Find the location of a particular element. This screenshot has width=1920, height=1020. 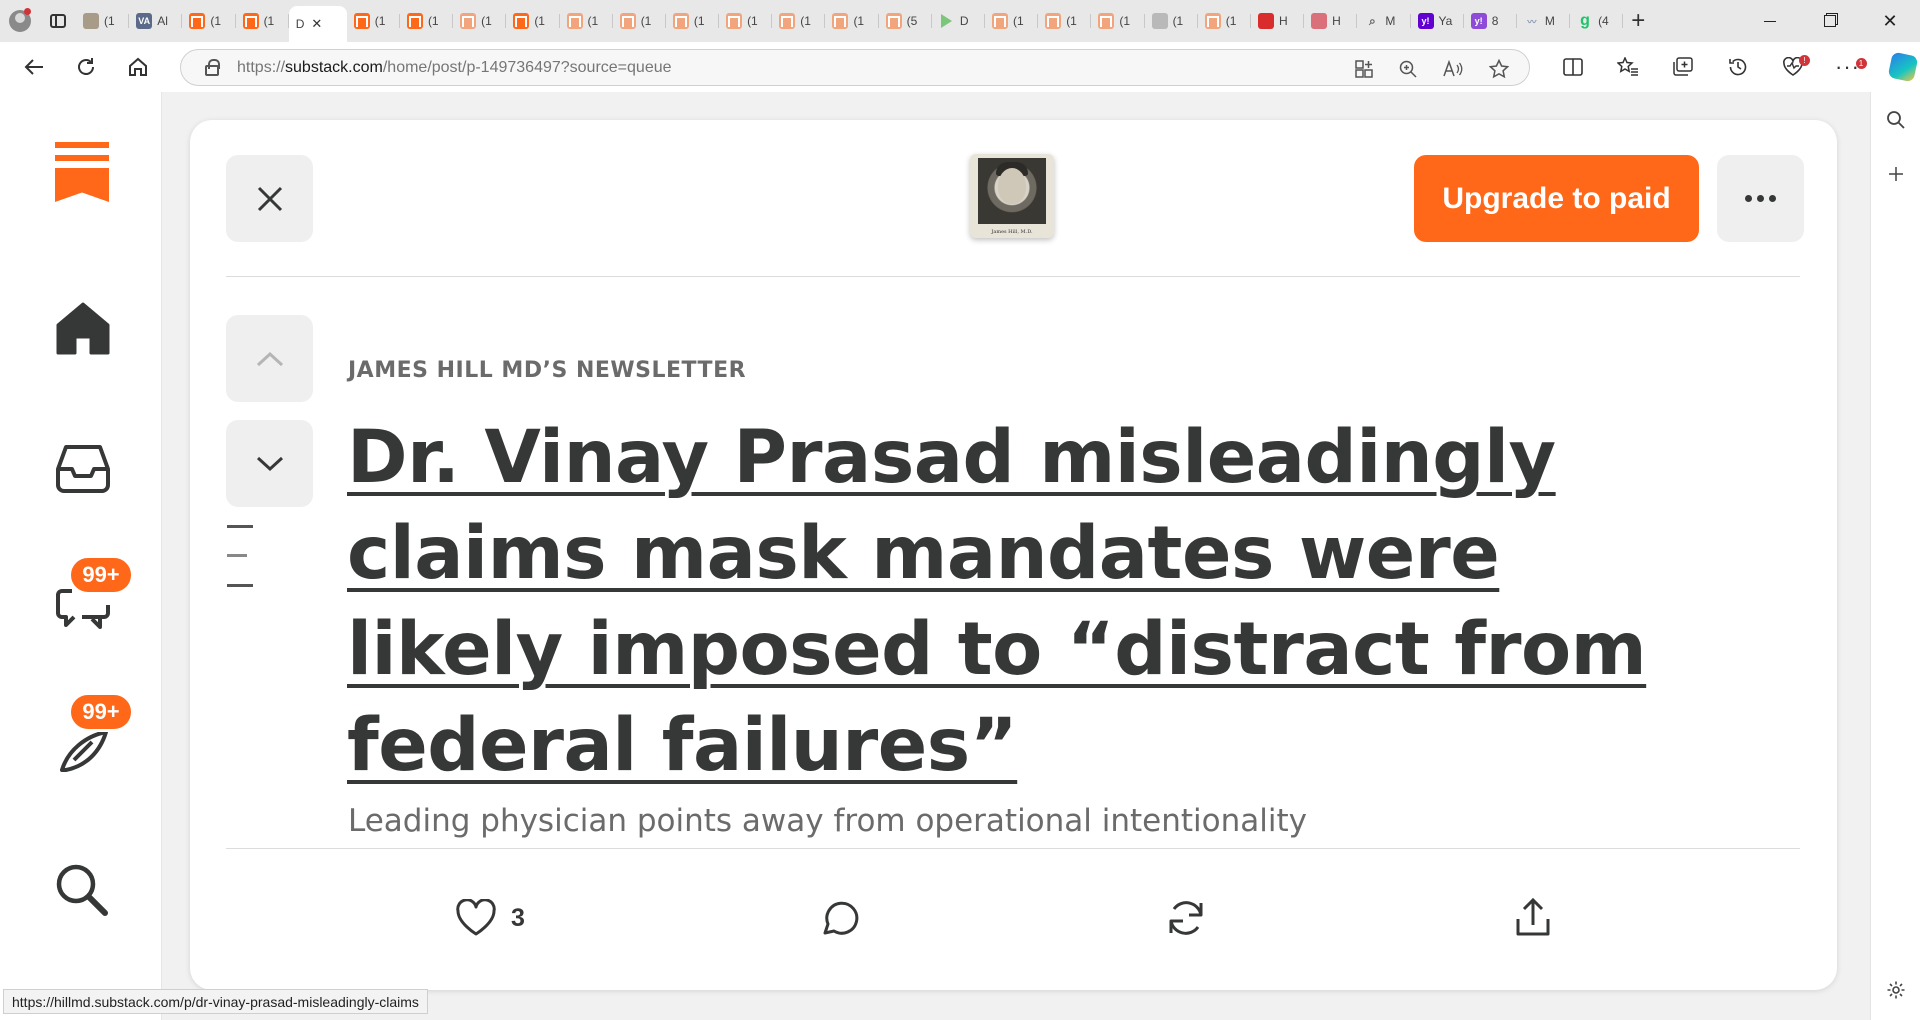

history-icon is located at coordinates (1737, 67).